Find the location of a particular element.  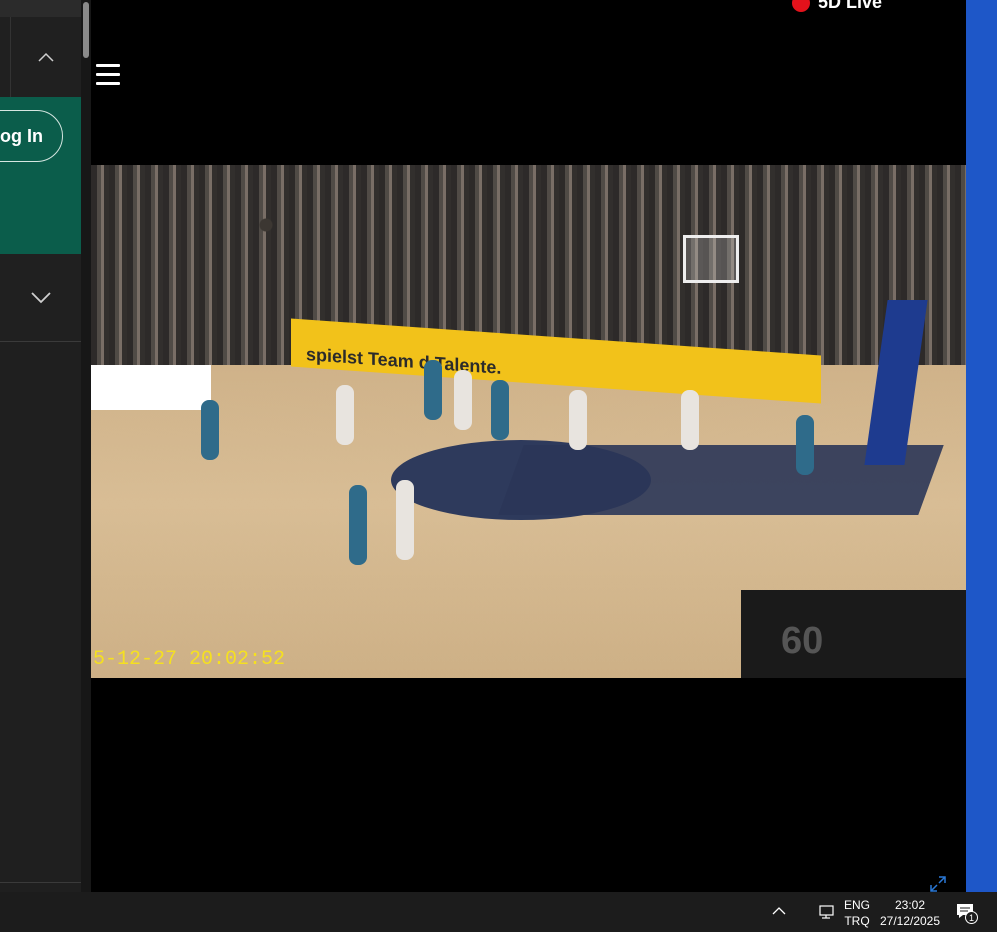

hamburger-icon is located at coordinates (109, 75).